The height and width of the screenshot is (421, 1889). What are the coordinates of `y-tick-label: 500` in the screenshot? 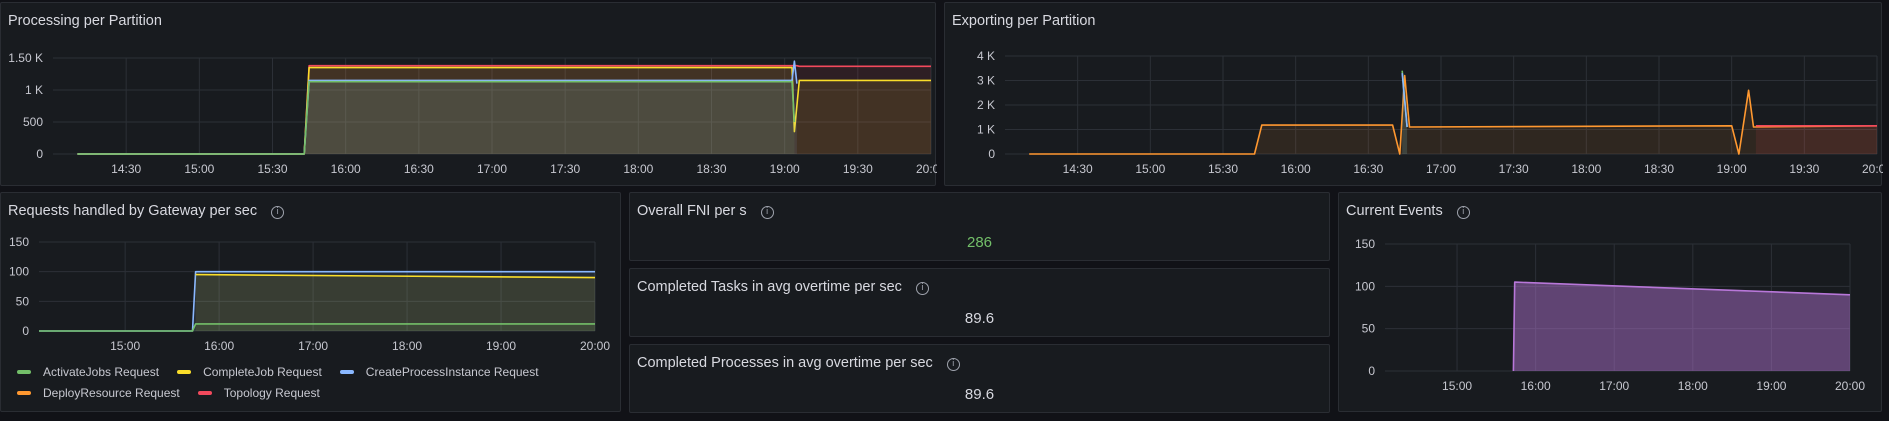 It's located at (33, 122).